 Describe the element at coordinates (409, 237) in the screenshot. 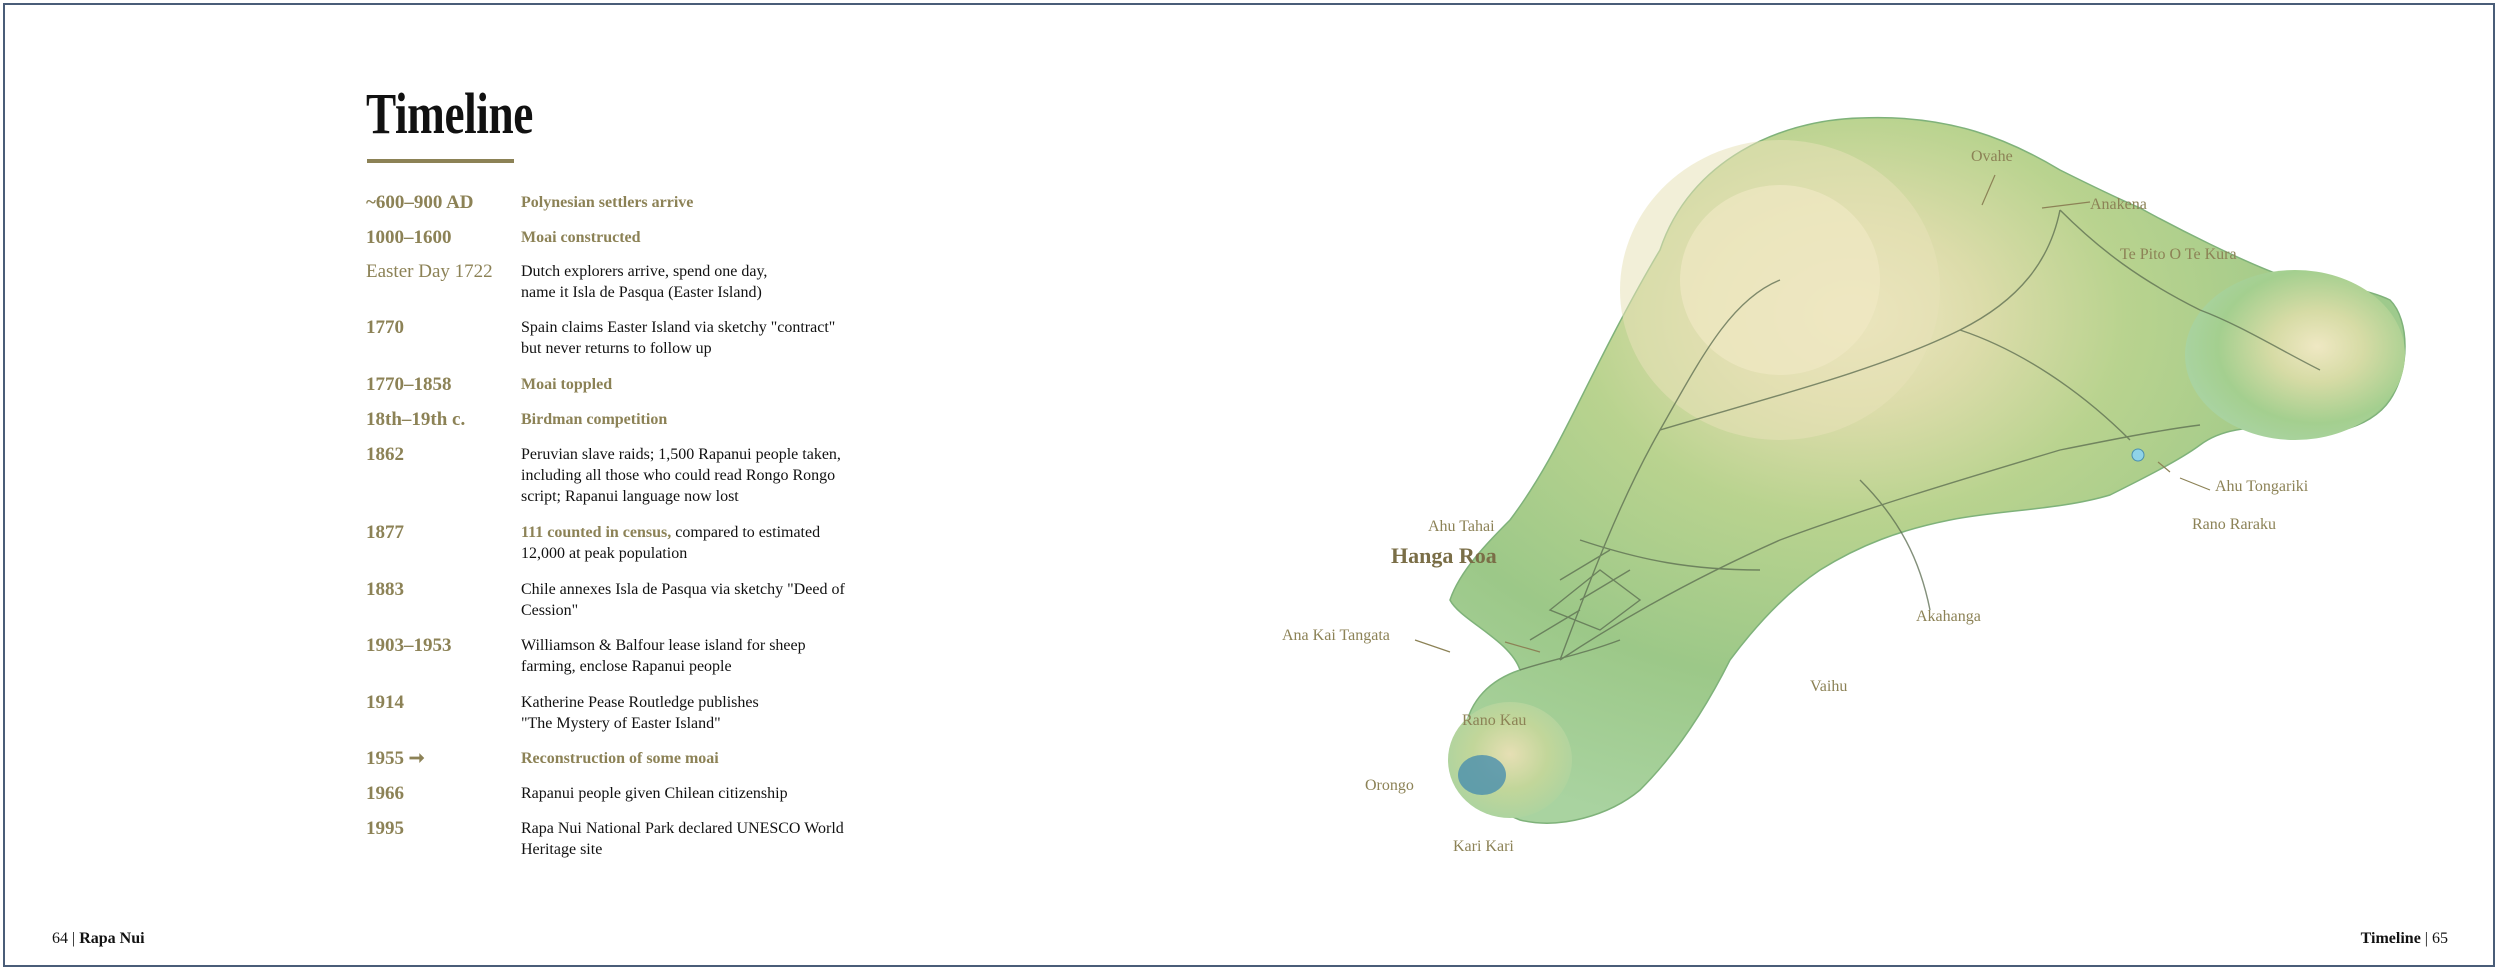

I see `timeline-year: 1000–1600` at that location.